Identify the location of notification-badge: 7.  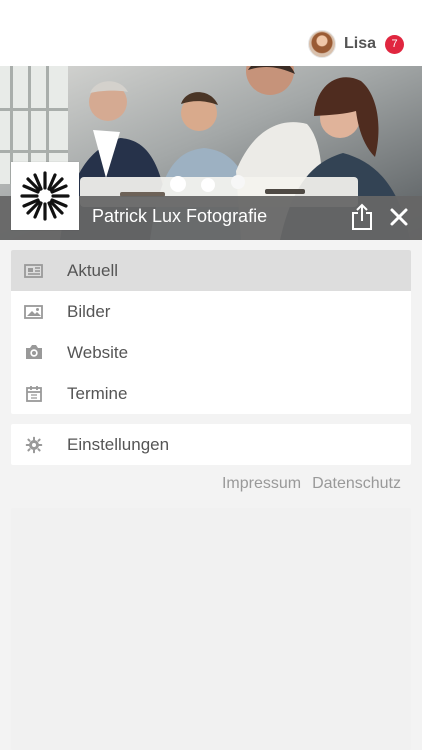
(394, 44).